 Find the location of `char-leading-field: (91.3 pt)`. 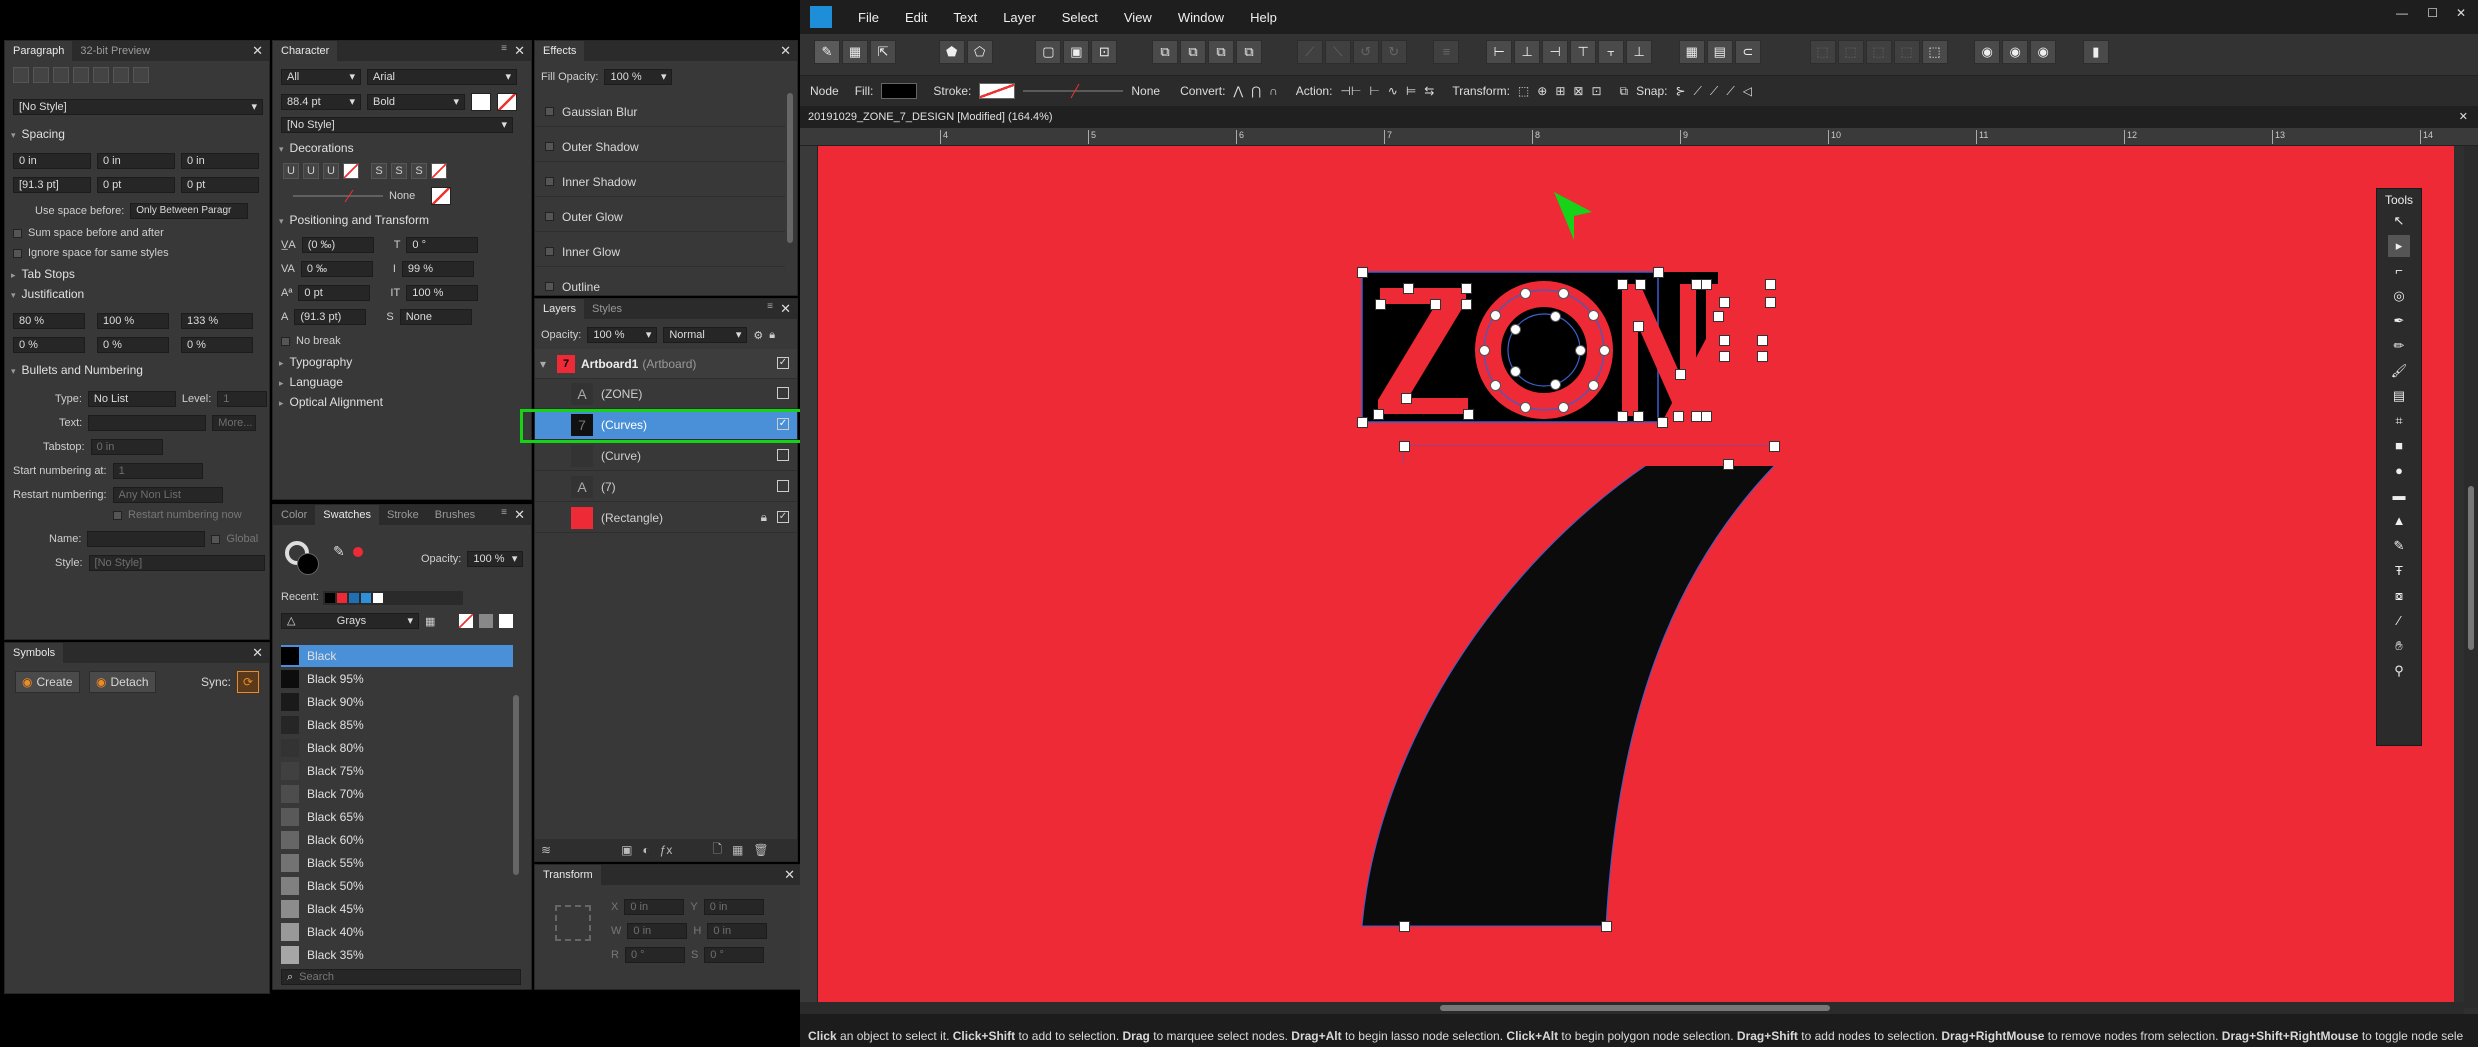

char-leading-field: (91.3 pt) is located at coordinates (330, 317).